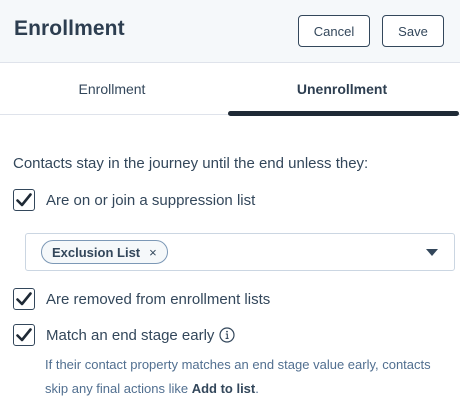 The width and height of the screenshot is (460, 414). I want to click on condition-removed-from-lists: Are removed from enrollment lists, so click(141, 299).